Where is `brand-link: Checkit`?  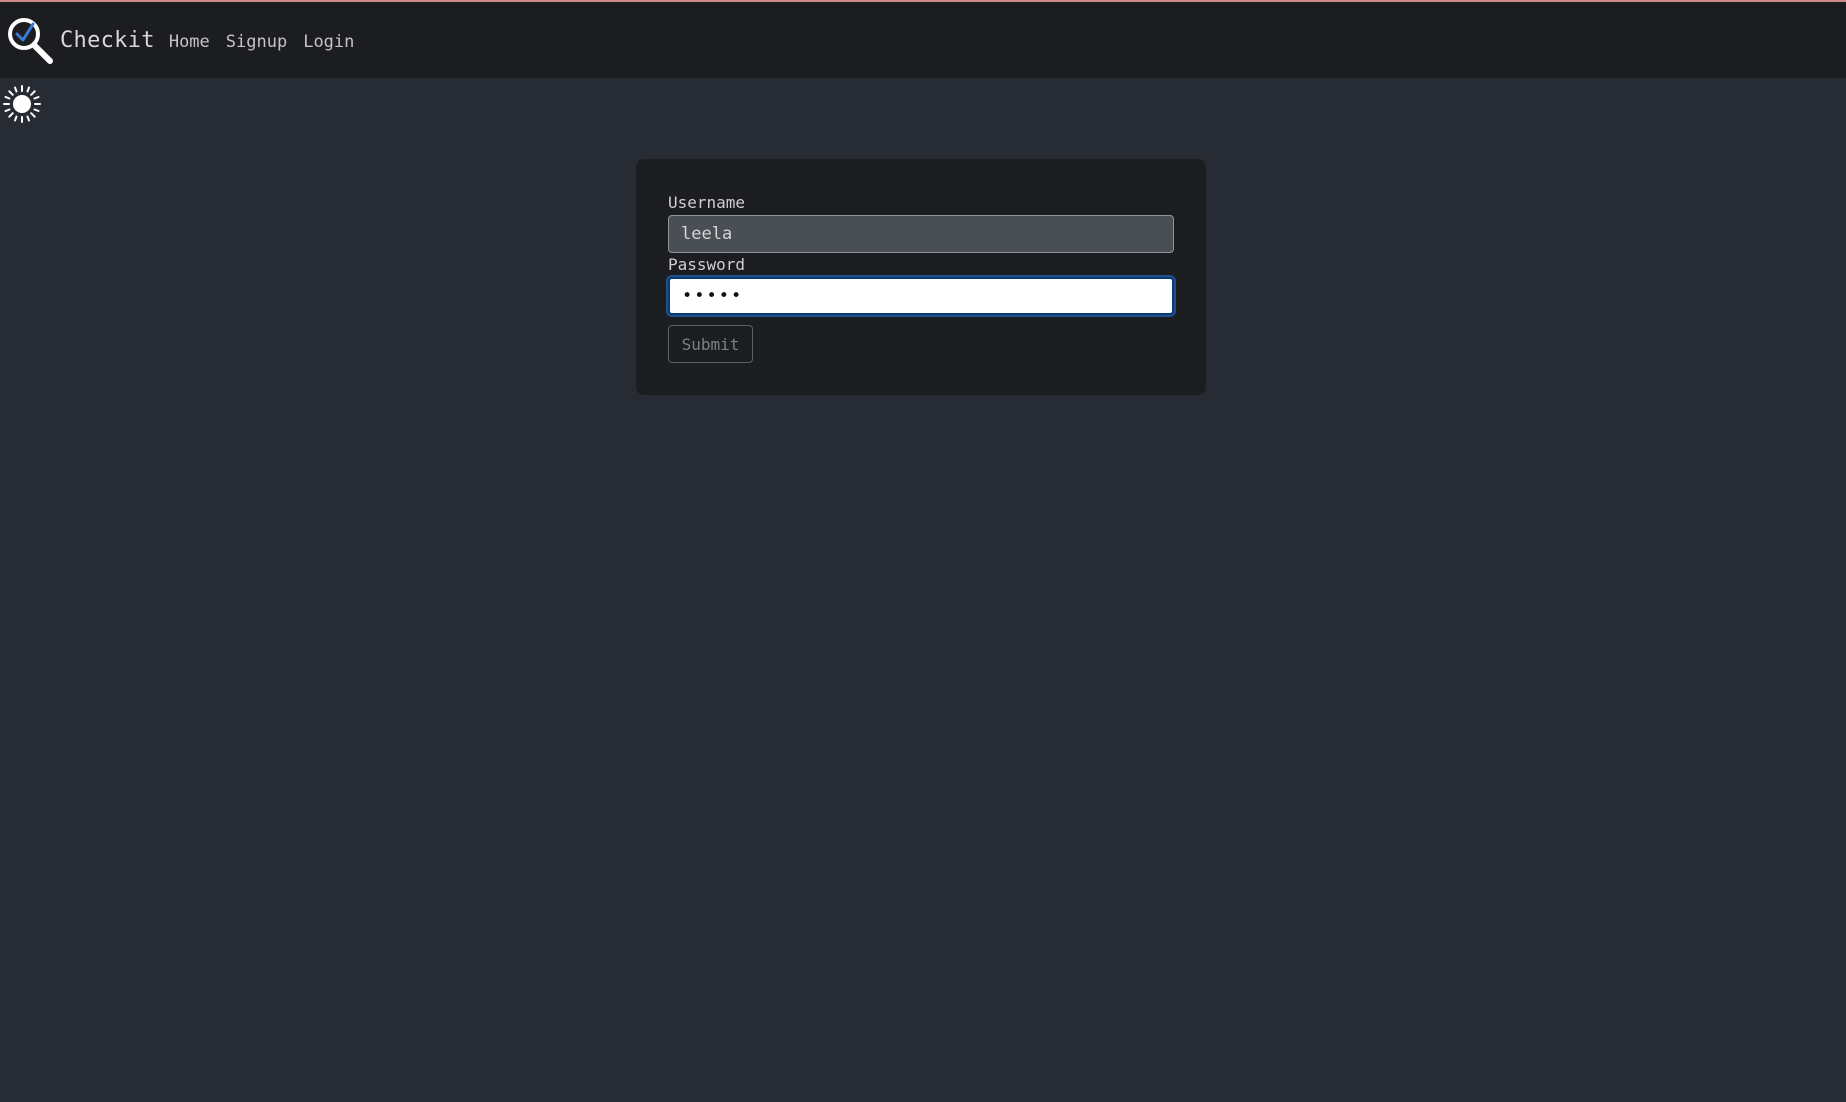
brand-link: Checkit is located at coordinates (80, 40).